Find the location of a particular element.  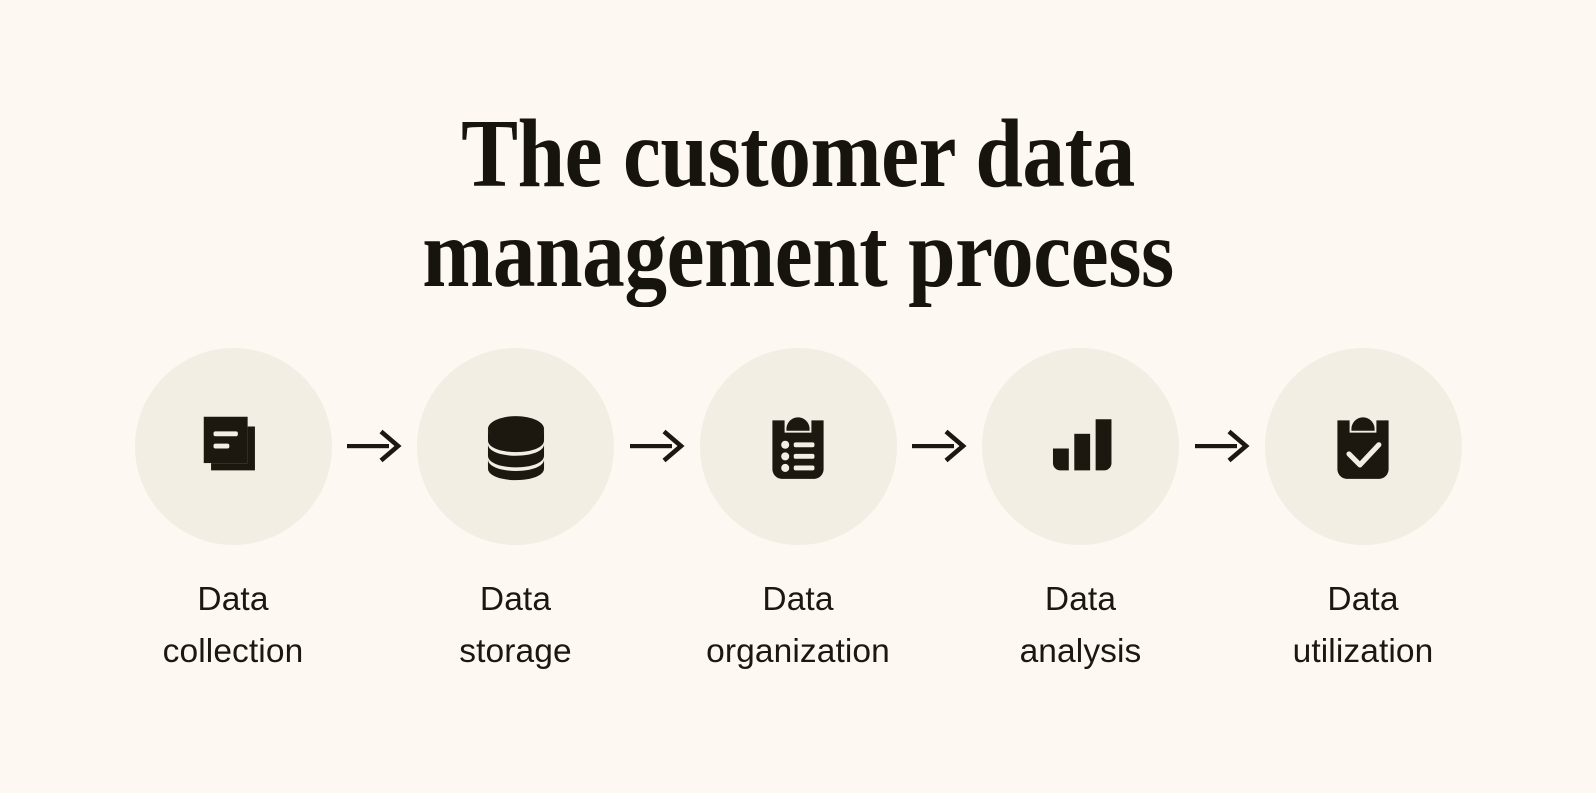

process-step-data-analysis: Data analysis is located at coordinates (1081, 513).